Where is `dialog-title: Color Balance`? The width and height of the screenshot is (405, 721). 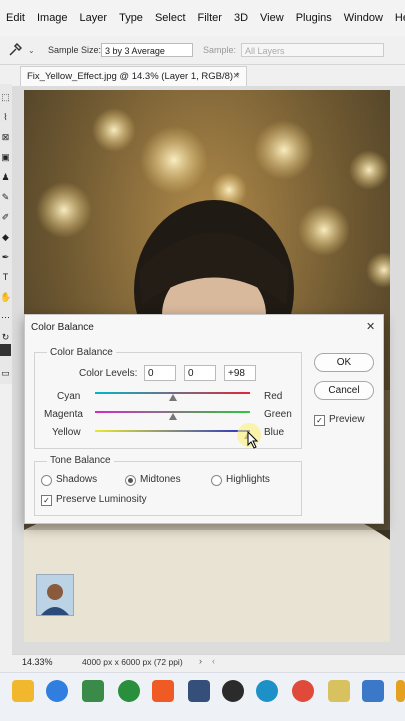 dialog-title: Color Balance is located at coordinates (62, 327).